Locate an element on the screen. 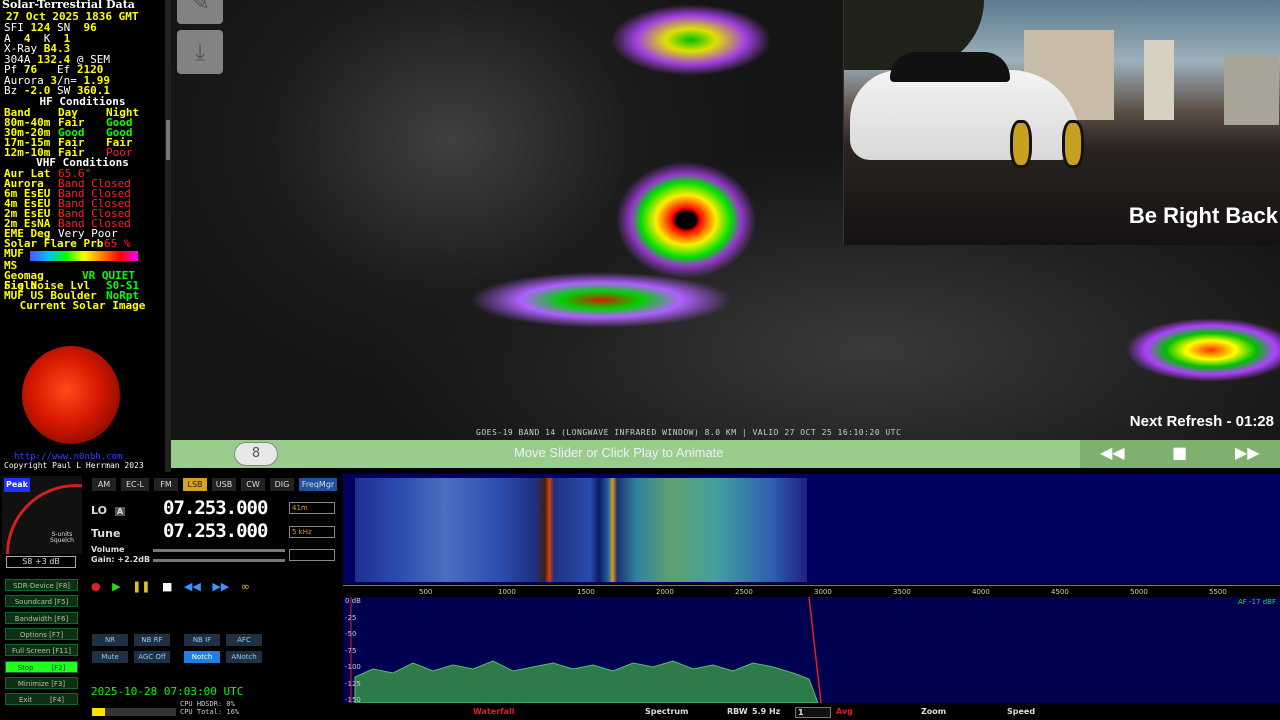 The image size is (1280, 720). avg-select: 1 is located at coordinates (813, 712).